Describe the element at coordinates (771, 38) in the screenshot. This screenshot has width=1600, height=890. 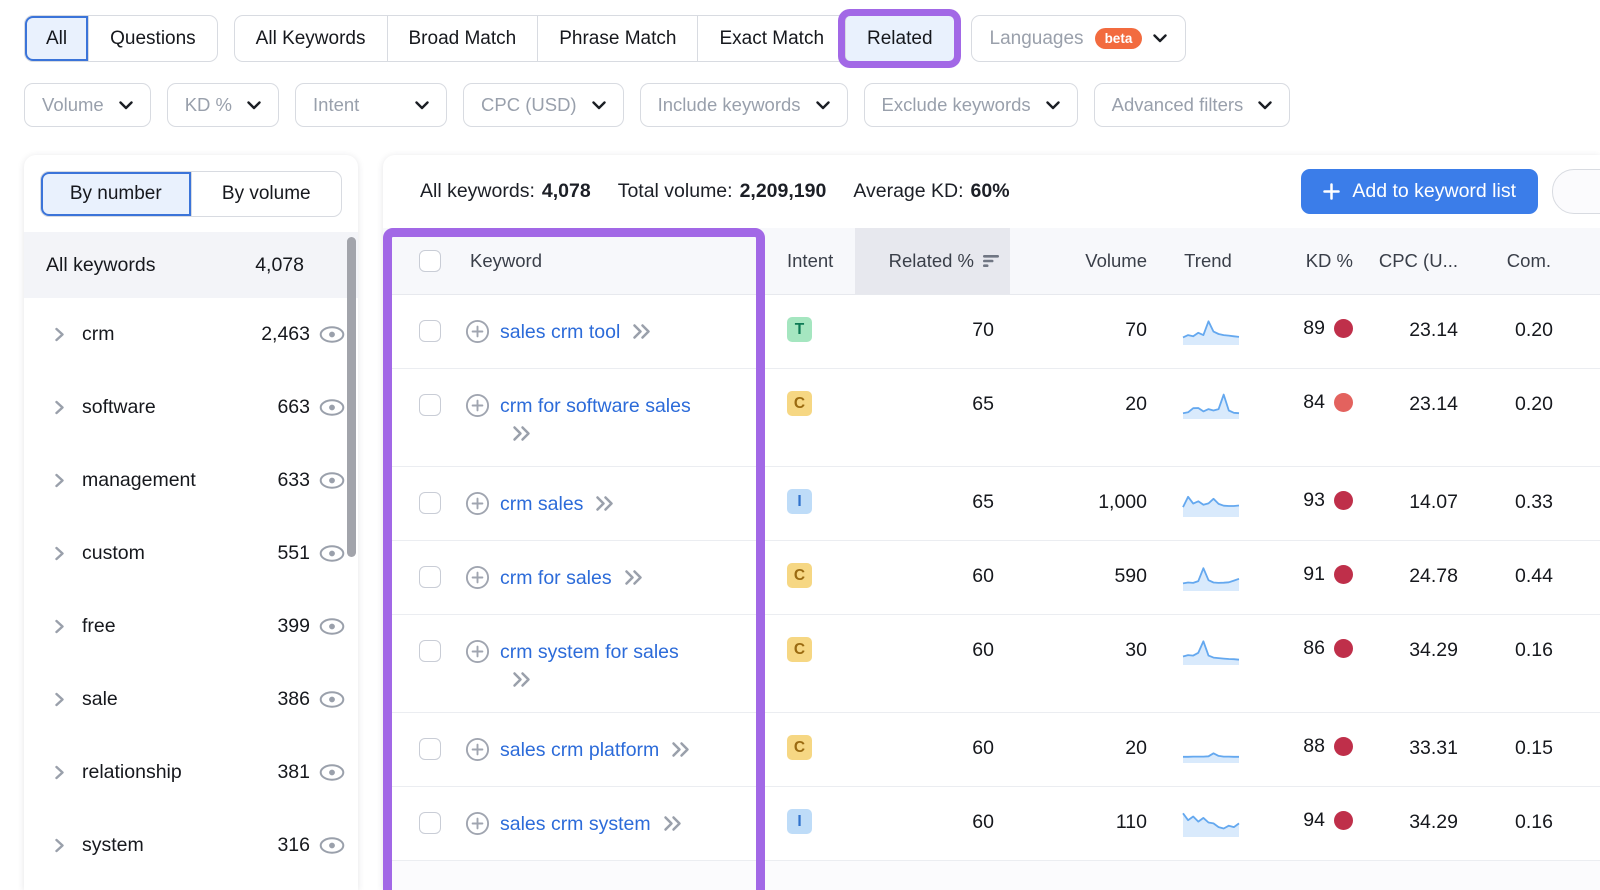
I see `tab-exact-match: Exact Match` at that location.